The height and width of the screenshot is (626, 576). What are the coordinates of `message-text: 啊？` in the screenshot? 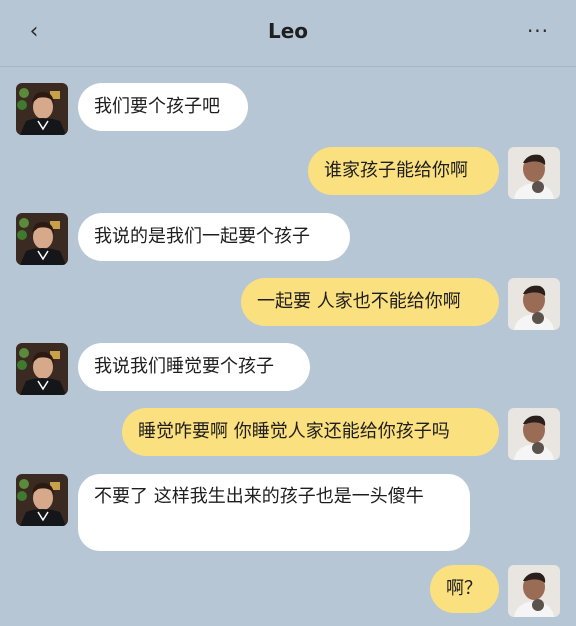 It's located at (464, 588).